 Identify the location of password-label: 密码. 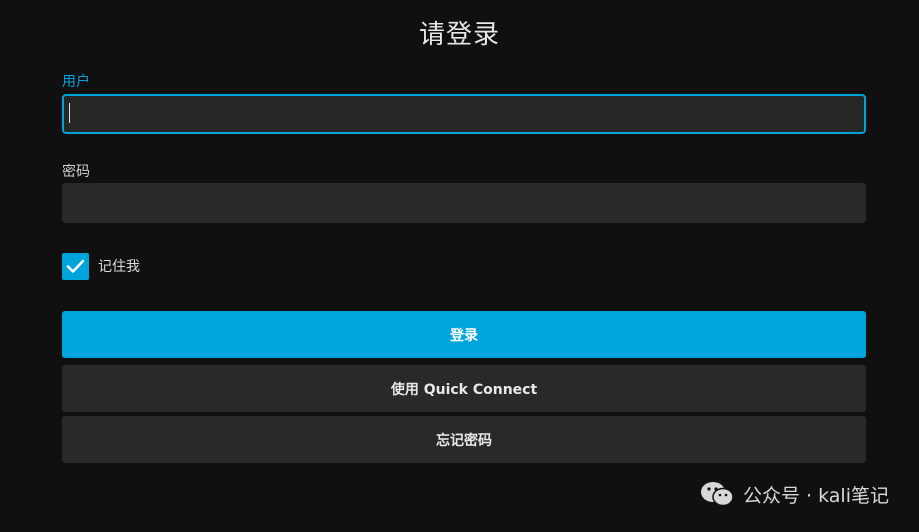
(76, 172).